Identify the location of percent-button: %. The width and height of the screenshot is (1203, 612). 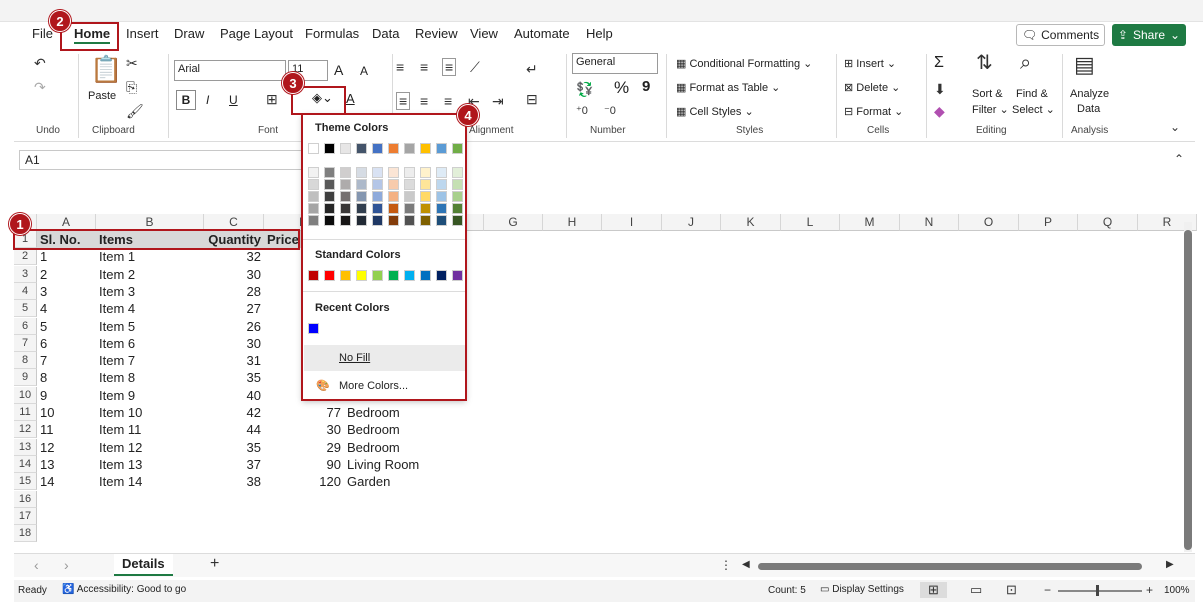
(621, 88).